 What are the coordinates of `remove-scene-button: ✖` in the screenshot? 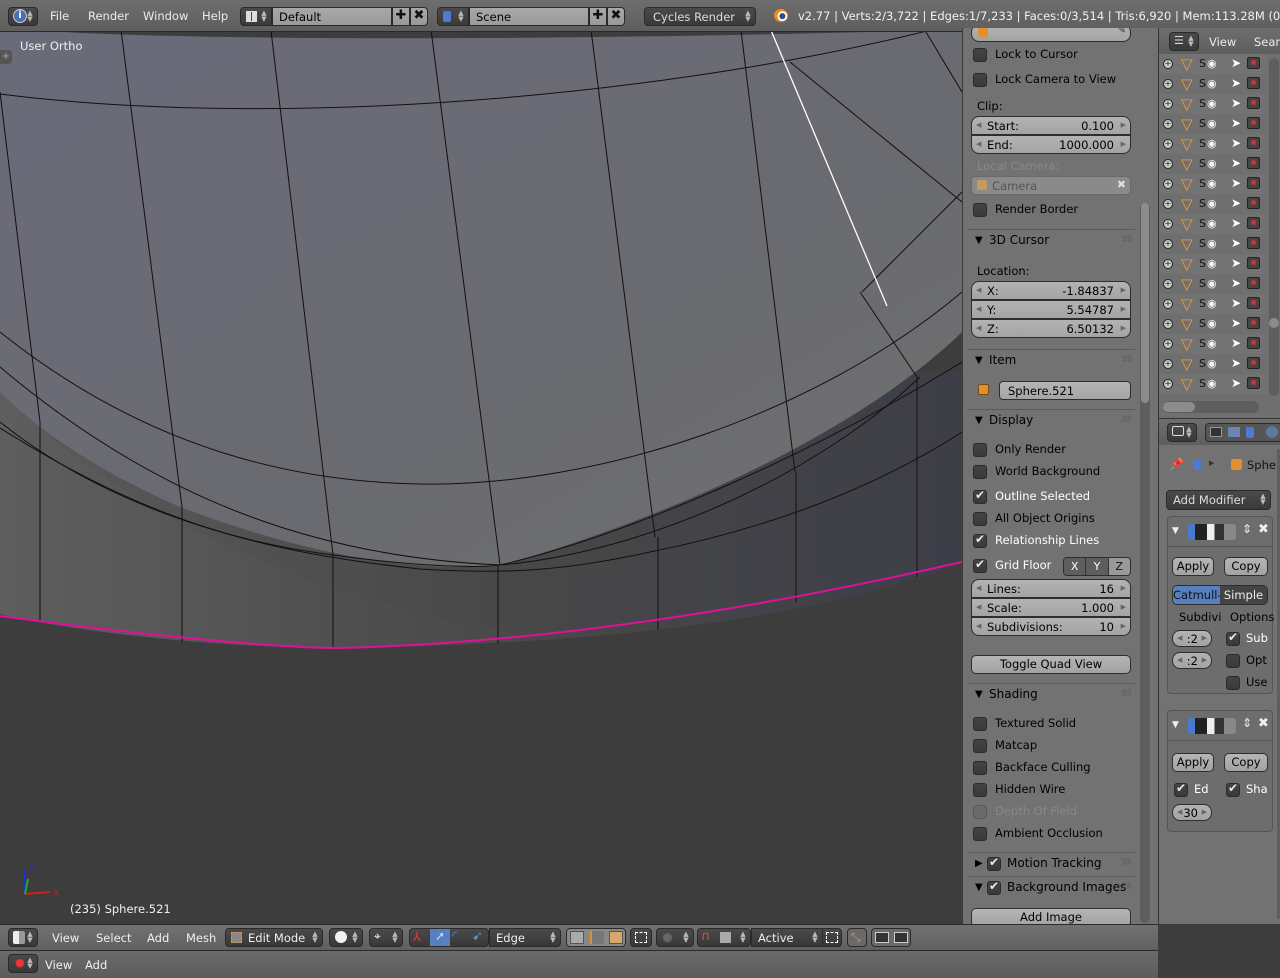 It's located at (616, 16).